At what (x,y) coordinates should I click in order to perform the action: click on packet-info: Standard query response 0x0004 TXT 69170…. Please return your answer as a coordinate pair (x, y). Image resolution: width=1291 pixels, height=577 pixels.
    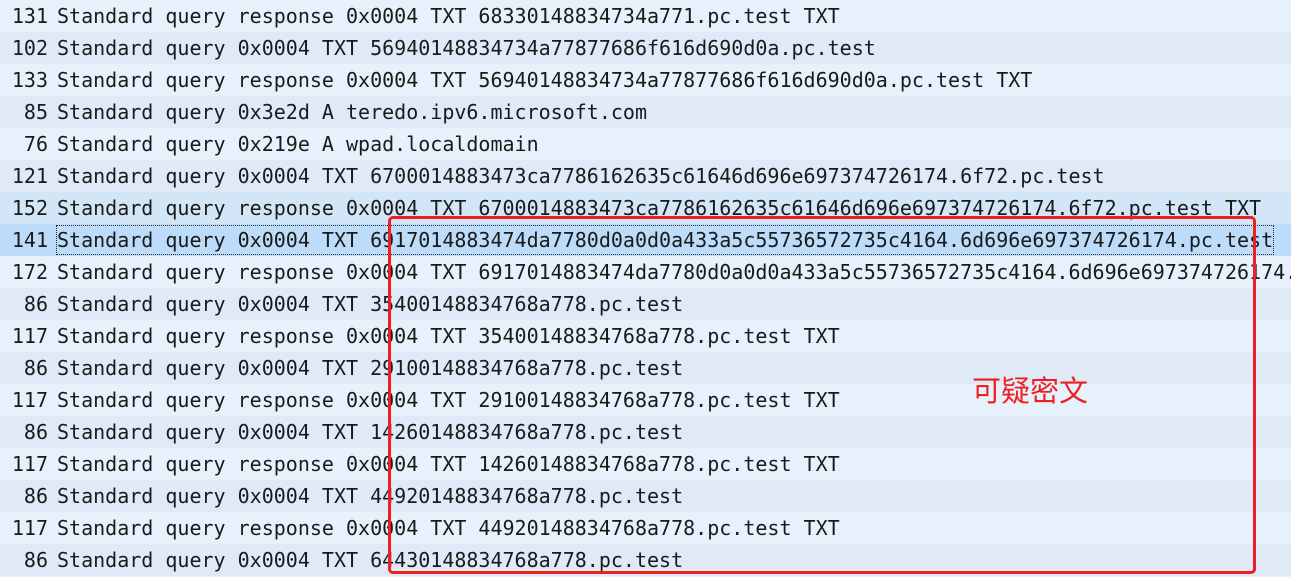
    Looking at the image, I should click on (674, 272).